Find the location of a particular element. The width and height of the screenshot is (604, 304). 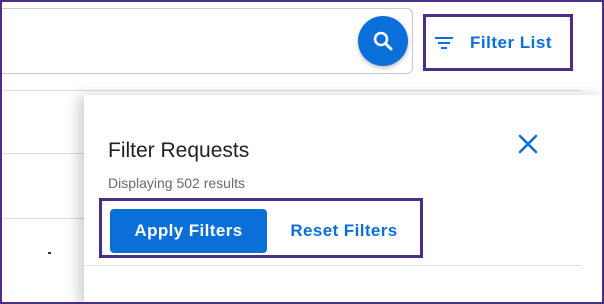

table-cell-mark is located at coordinates (49, 253).